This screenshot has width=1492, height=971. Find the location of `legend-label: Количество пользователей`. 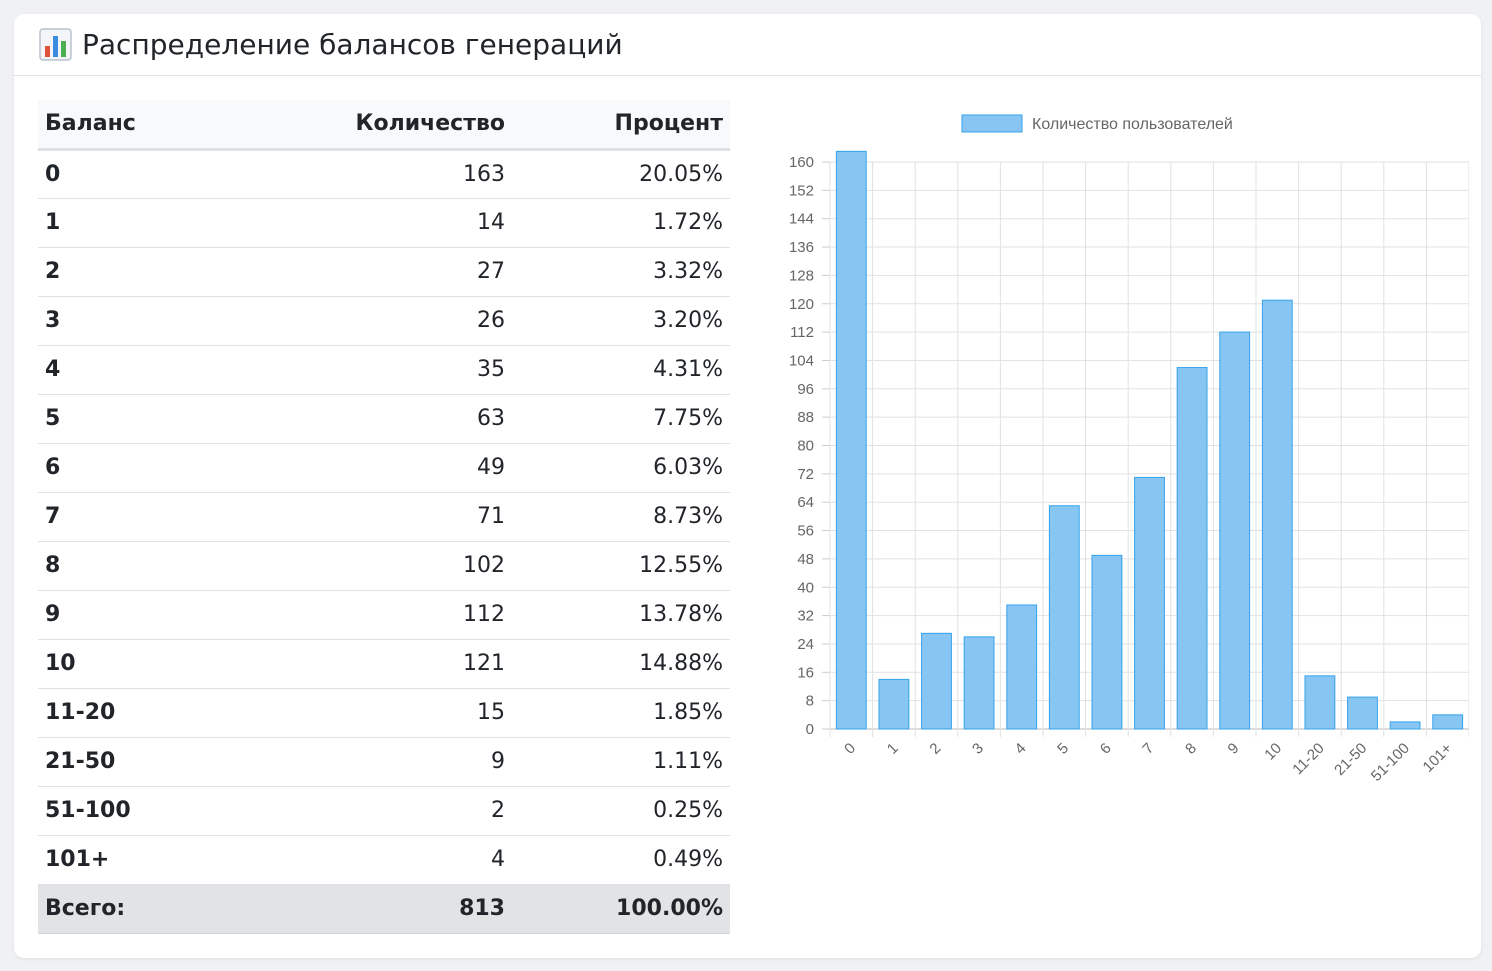

legend-label: Количество пользователей is located at coordinates (1132, 124).